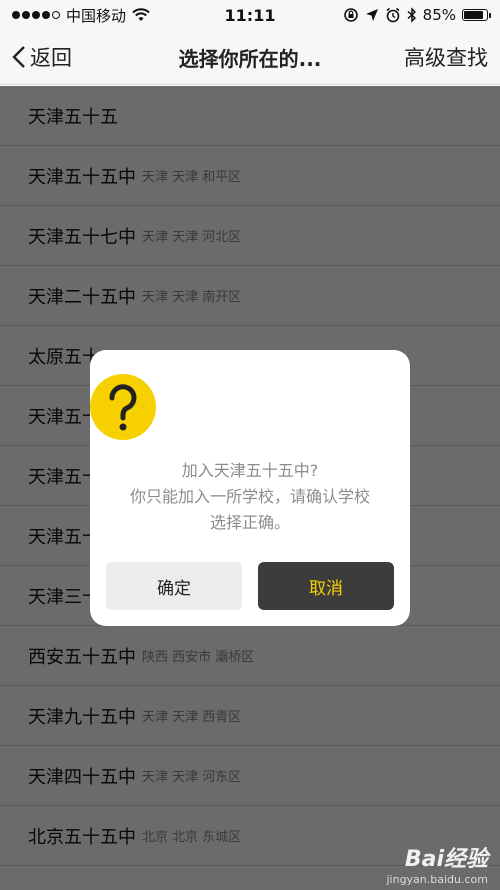 Image resolution: width=500 pixels, height=890 pixels. I want to click on navigation-bar: 返回 选择你所在的... 高级查找, so click(250, 57).